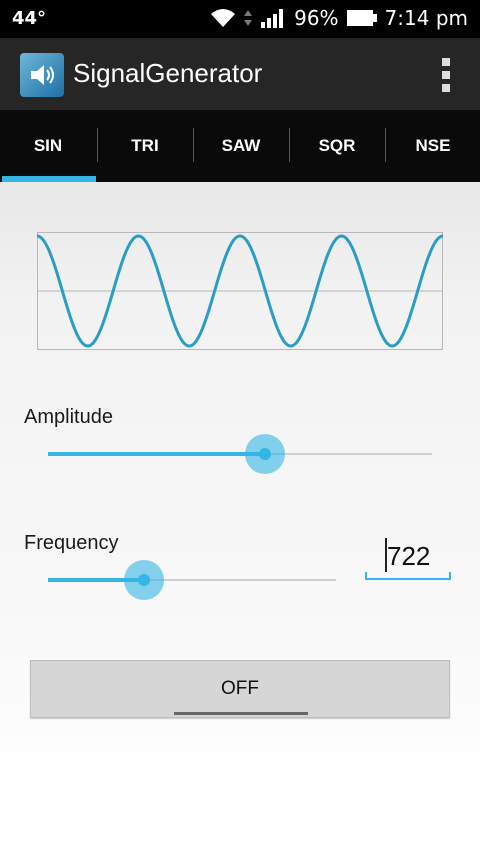 Image resolution: width=480 pixels, height=854 pixels. I want to click on waveform-tab-bar: SIN TRI SAW SQR NSE, so click(240, 146).